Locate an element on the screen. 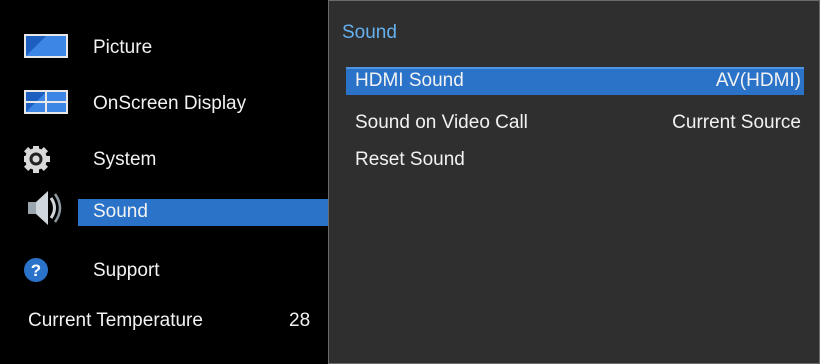  speaker-icon is located at coordinates (46, 206).